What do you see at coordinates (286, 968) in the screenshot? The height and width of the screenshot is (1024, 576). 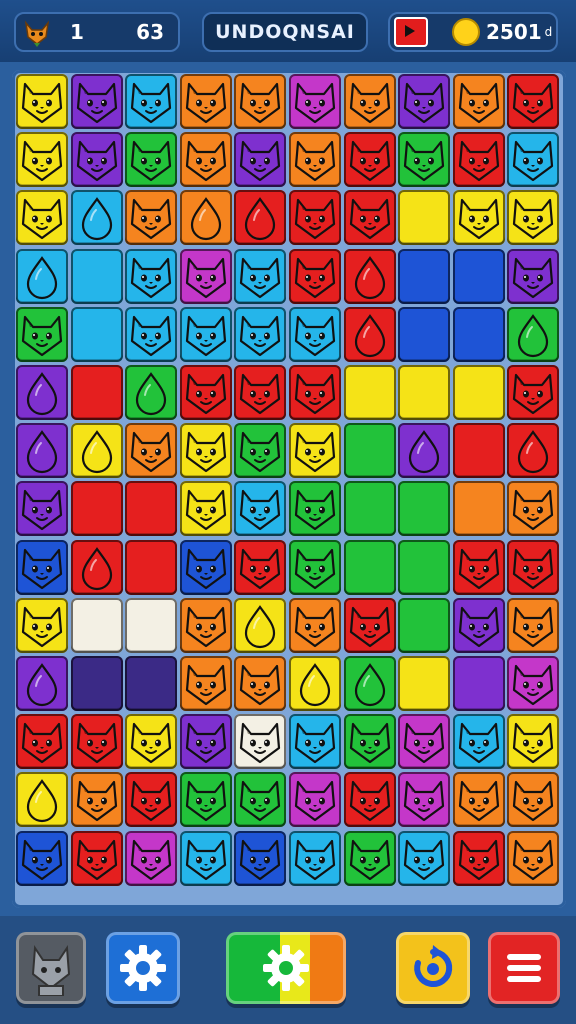 I see `hint-button` at bounding box center [286, 968].